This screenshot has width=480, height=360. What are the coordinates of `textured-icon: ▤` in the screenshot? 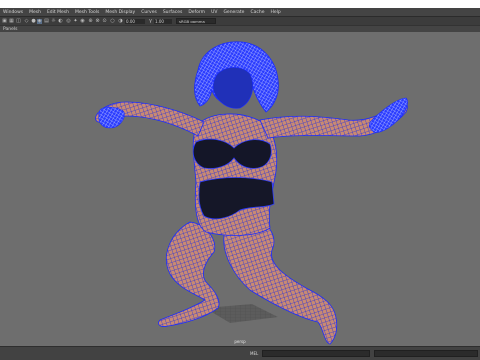 It's located at (46, 21).